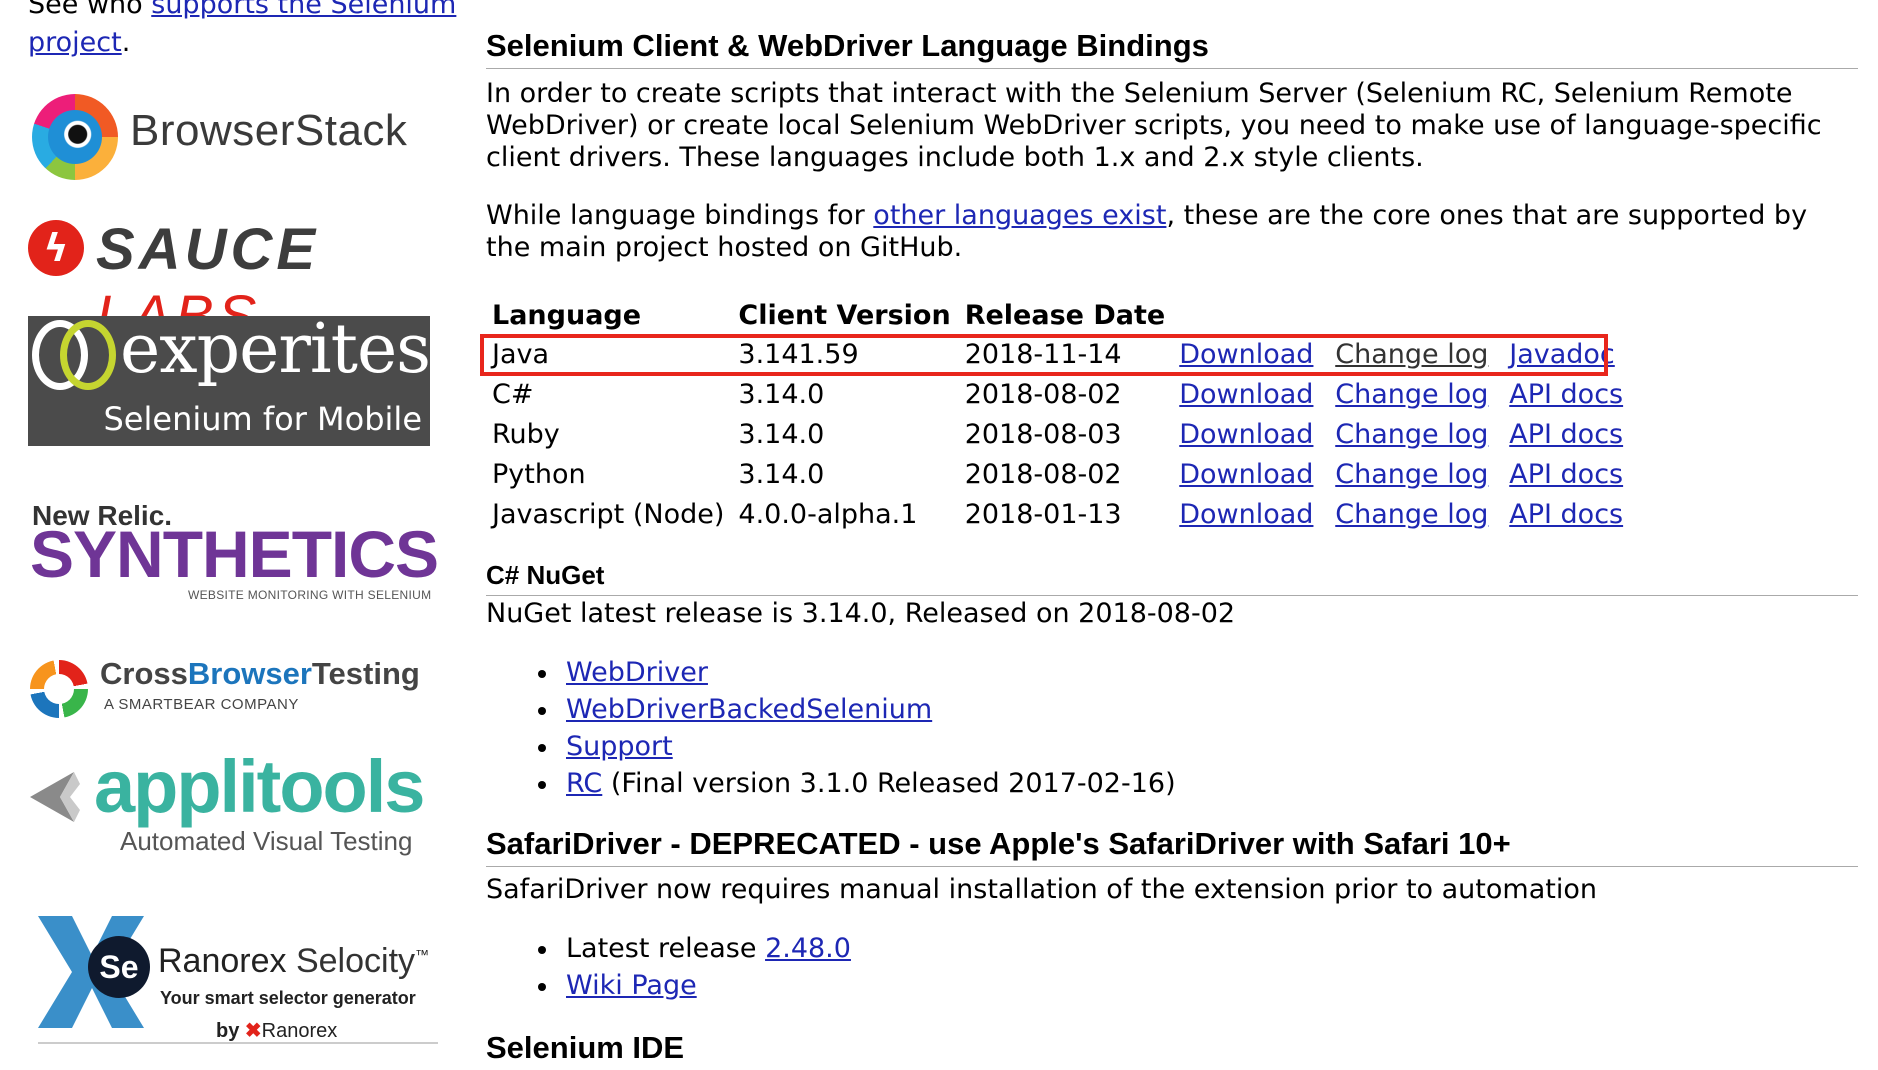  I want to click on experitest-wordmark: experitest, so click(288, 349).